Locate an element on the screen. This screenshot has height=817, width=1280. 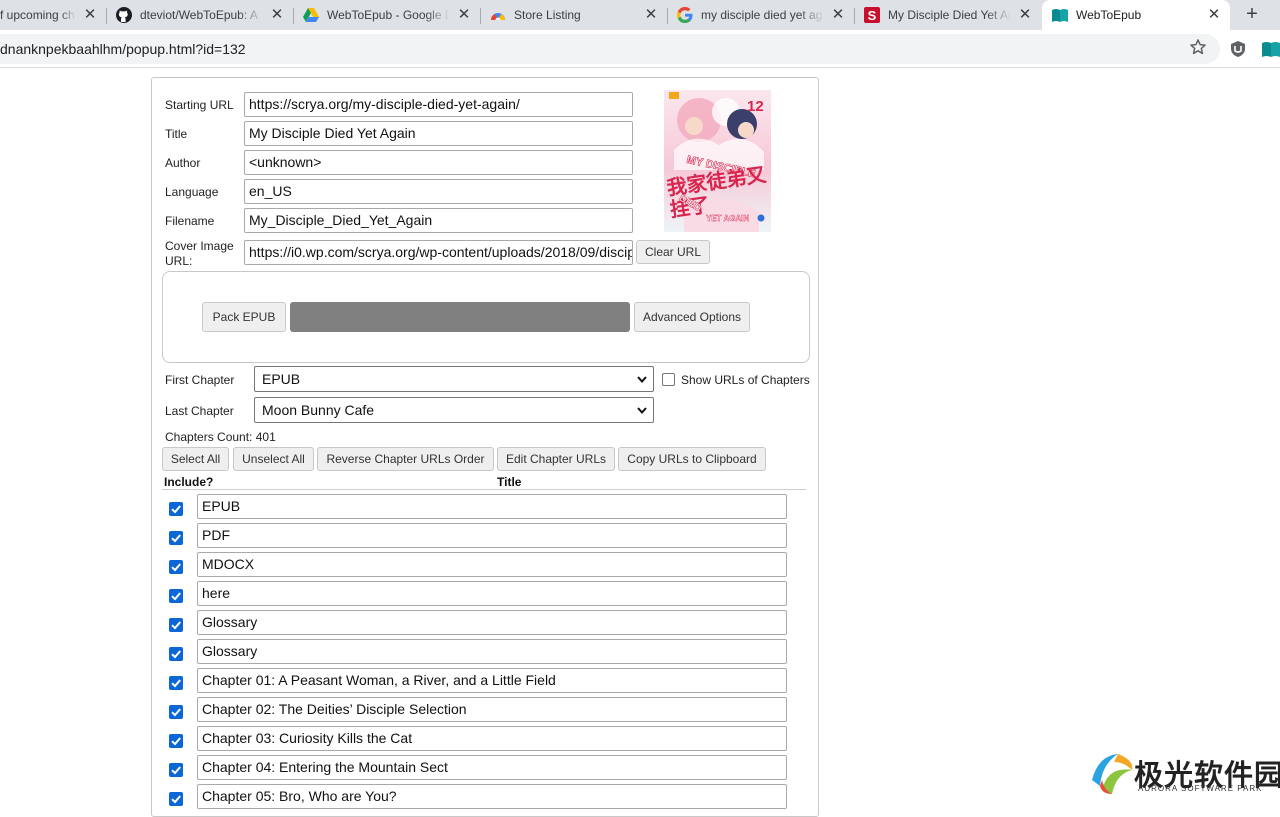
tab-store-listing: Store Listing ✕ is located at coordinates (573, 15).